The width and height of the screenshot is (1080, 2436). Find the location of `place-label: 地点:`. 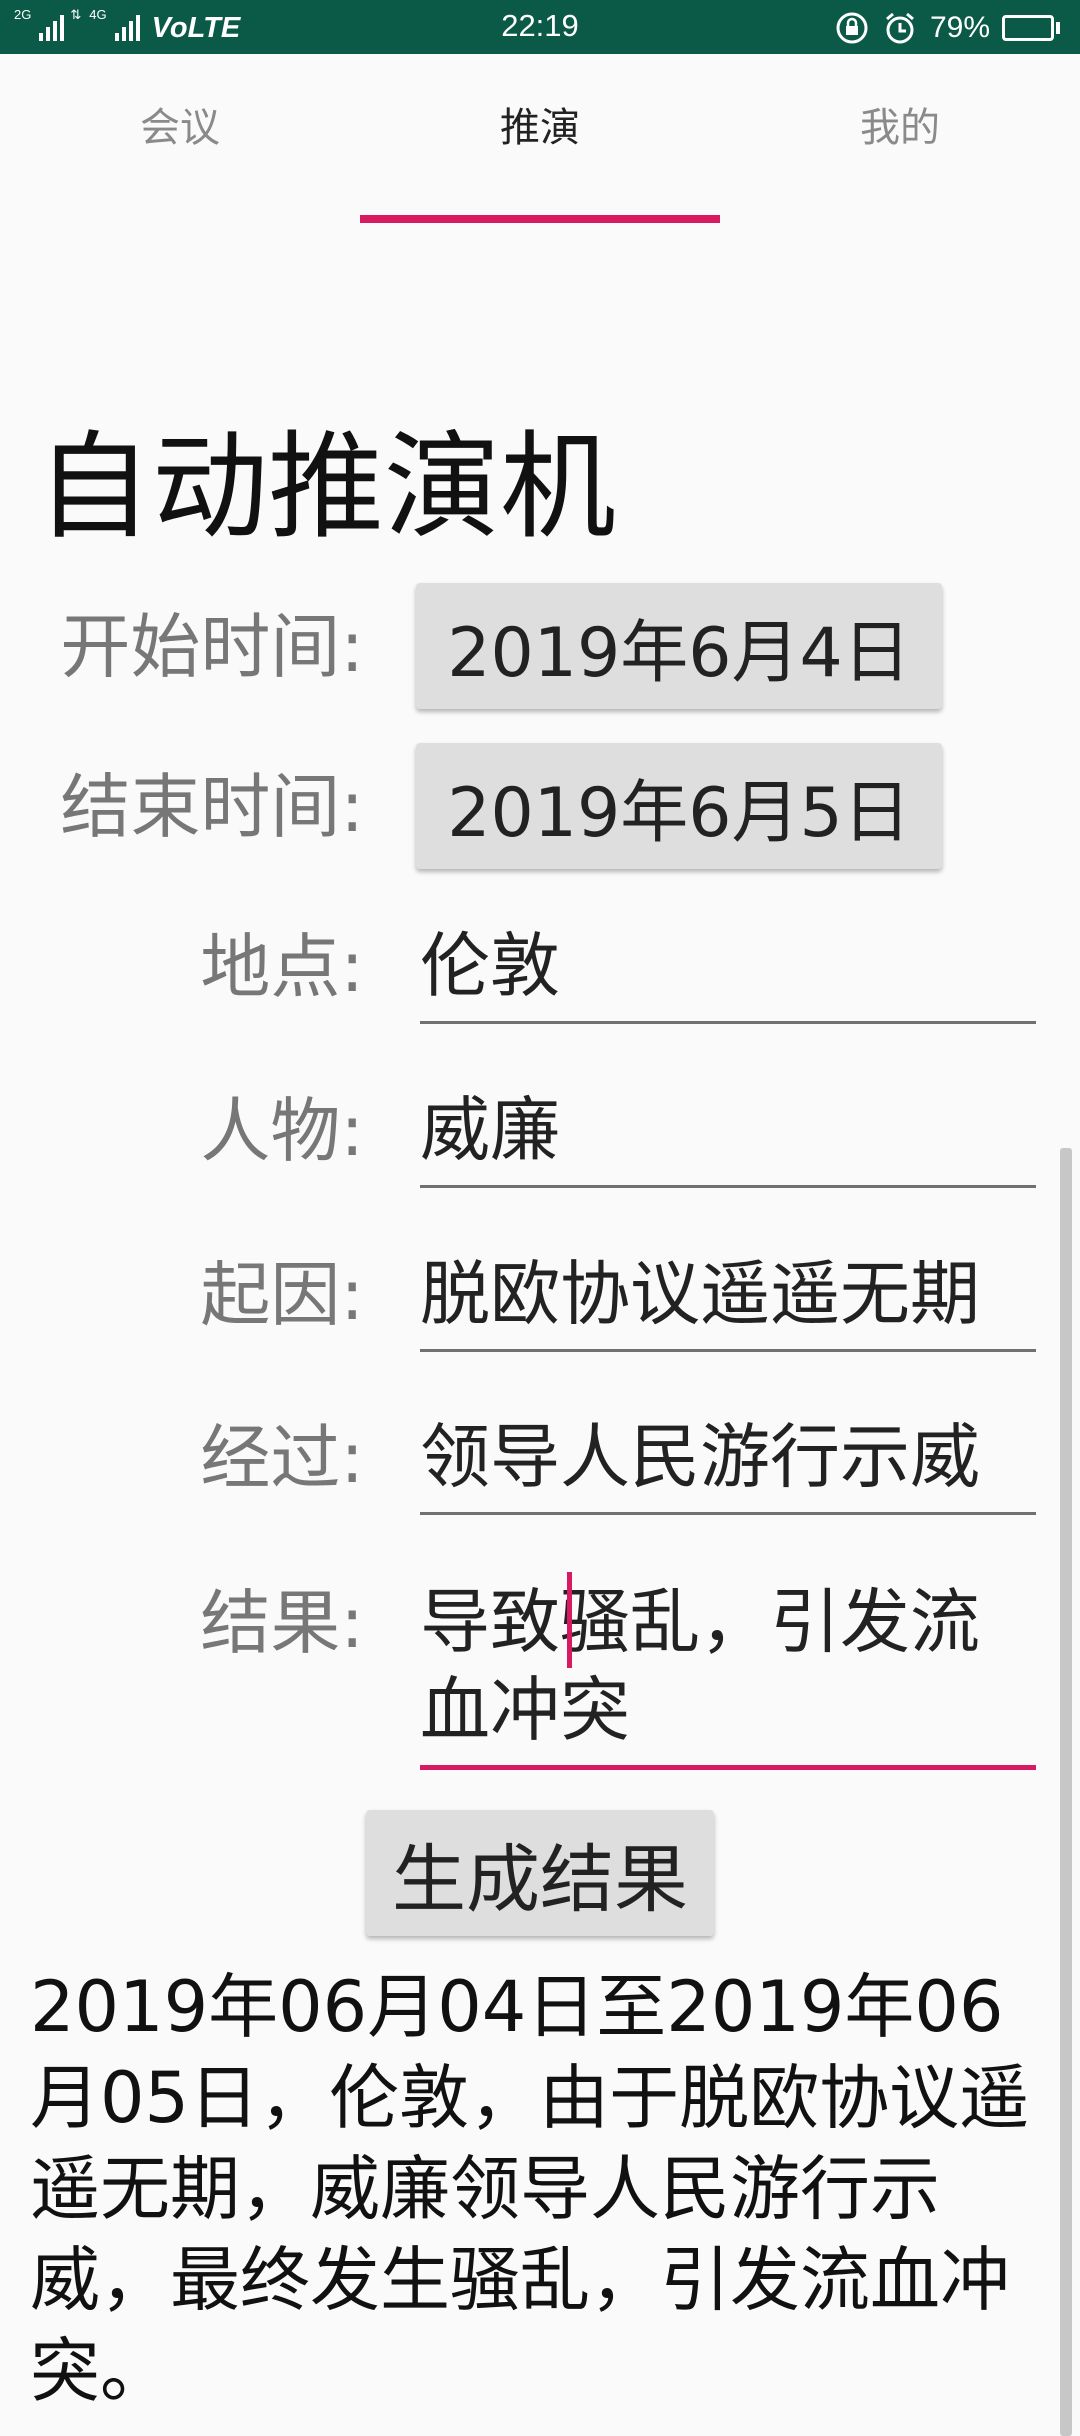

place-label: 地点: is located at coordinates (282, 967).